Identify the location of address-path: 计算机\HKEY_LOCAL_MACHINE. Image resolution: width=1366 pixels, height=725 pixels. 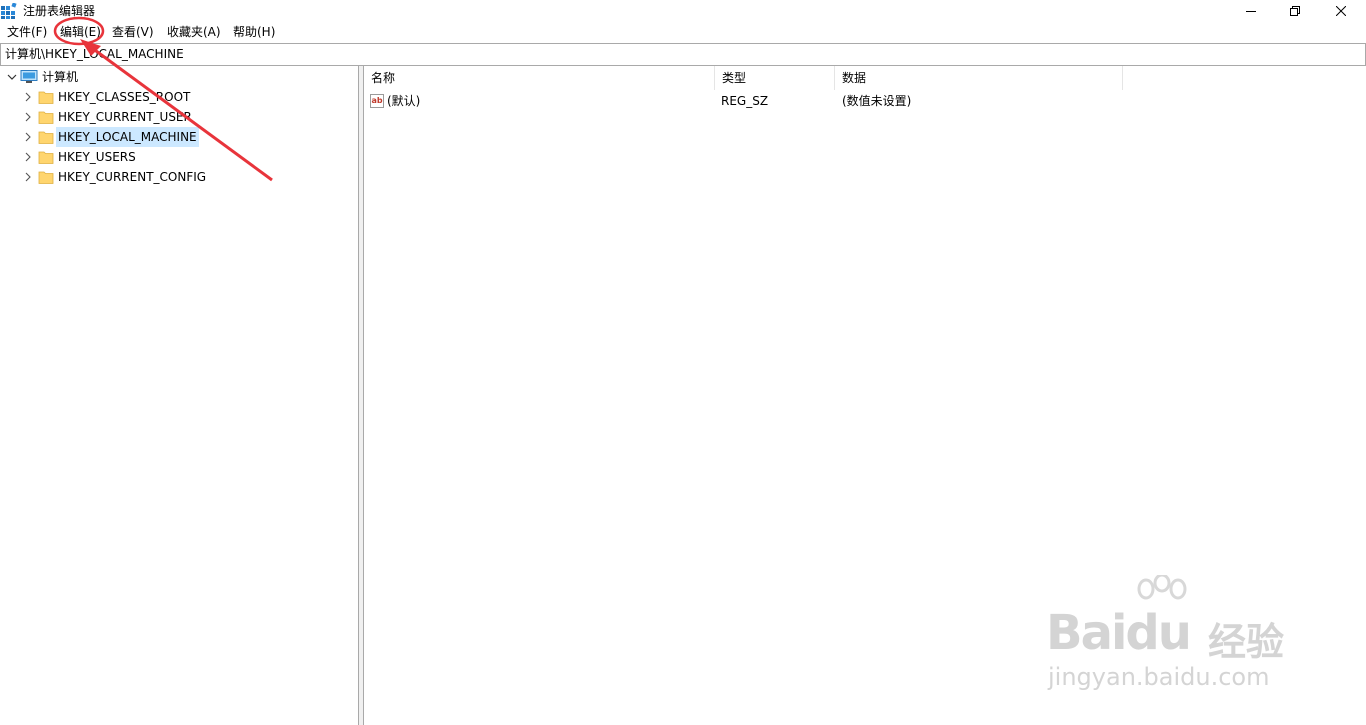
(94, 54).